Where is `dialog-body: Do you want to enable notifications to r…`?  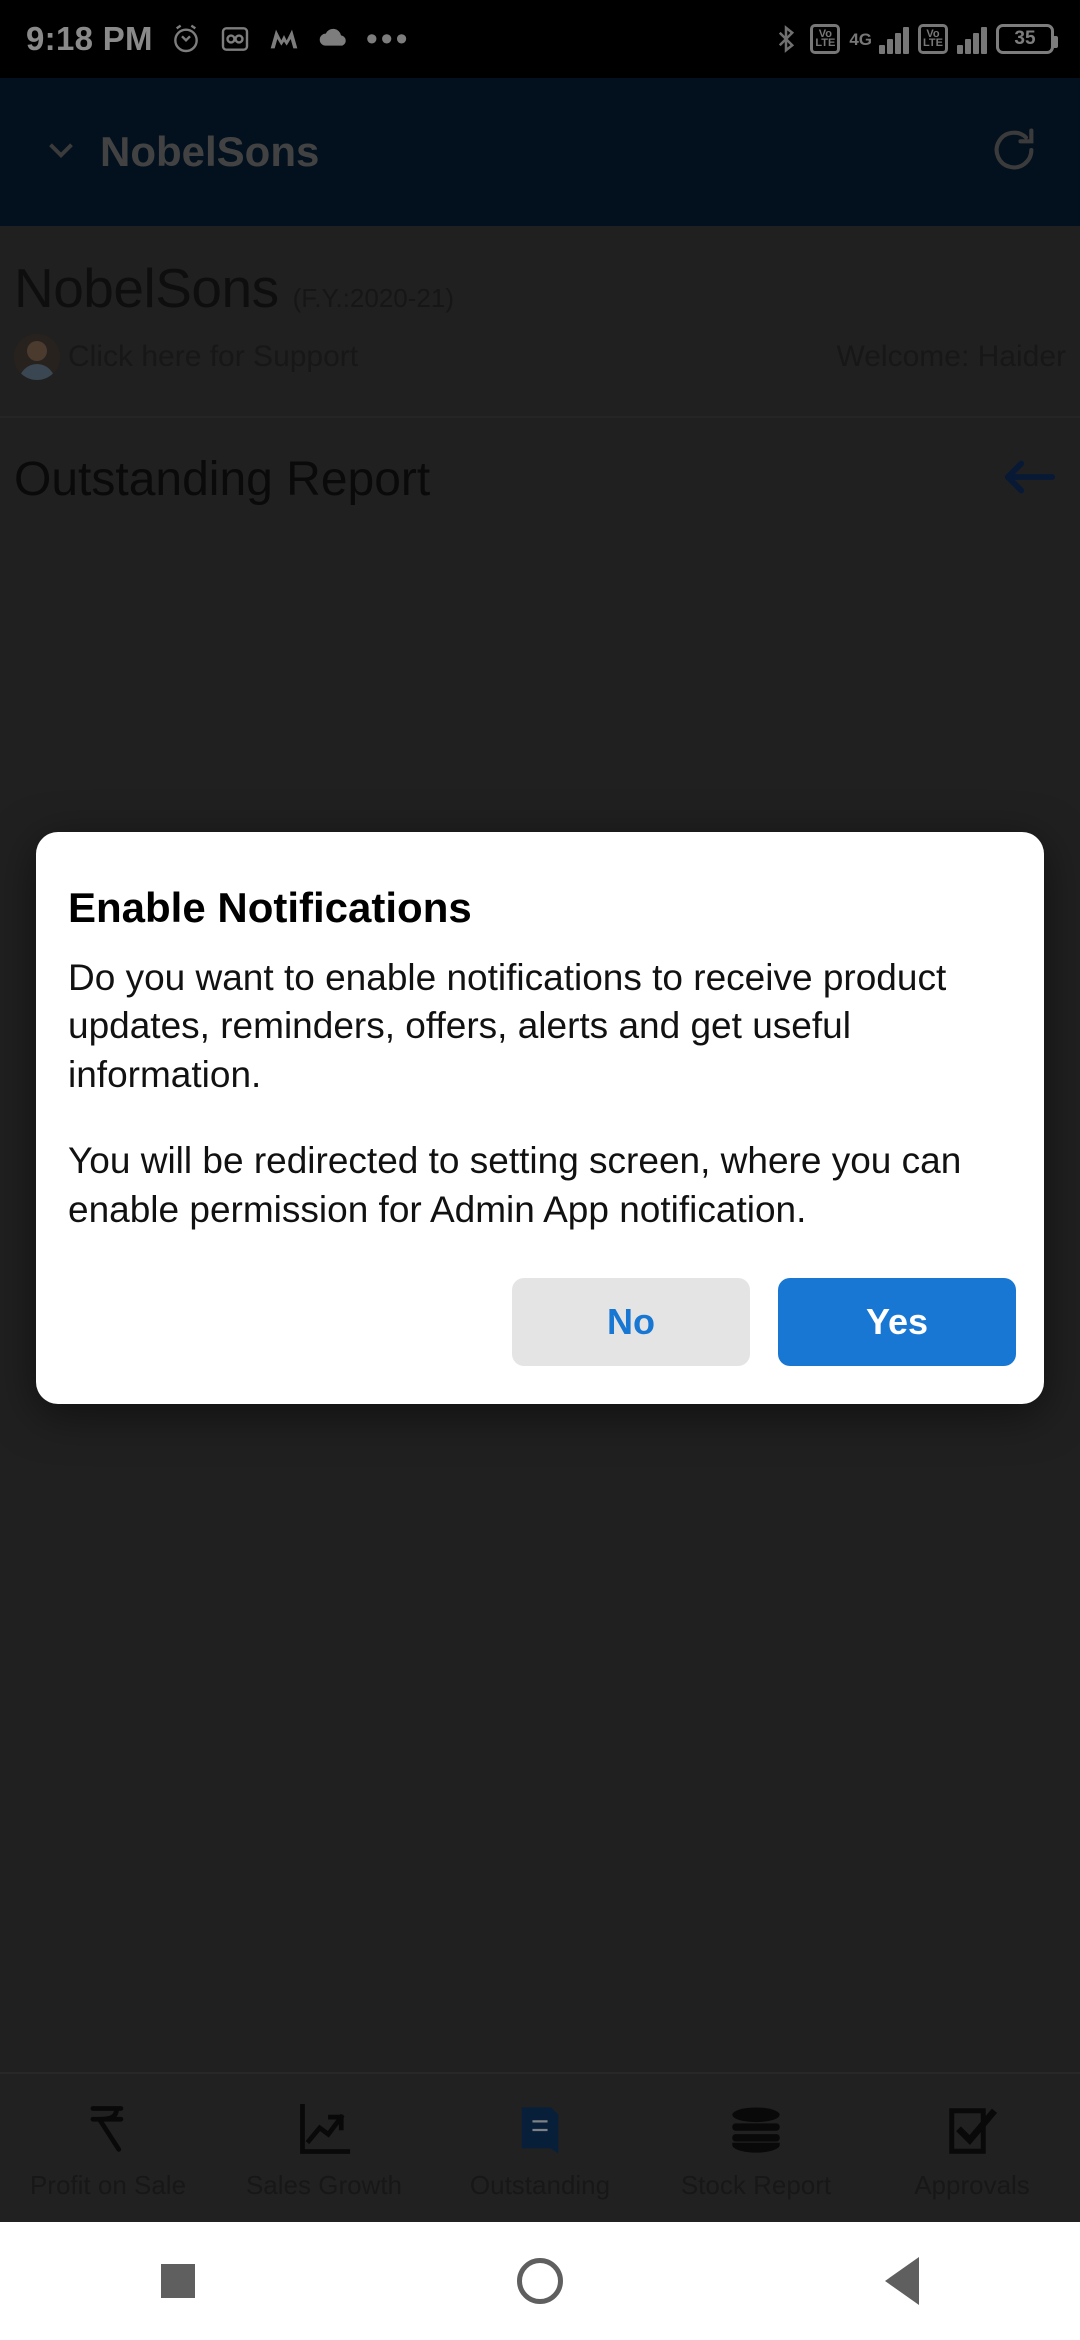
dialog-body: Do you want to enable notifications to r… is located at coordinates (540, 1094).